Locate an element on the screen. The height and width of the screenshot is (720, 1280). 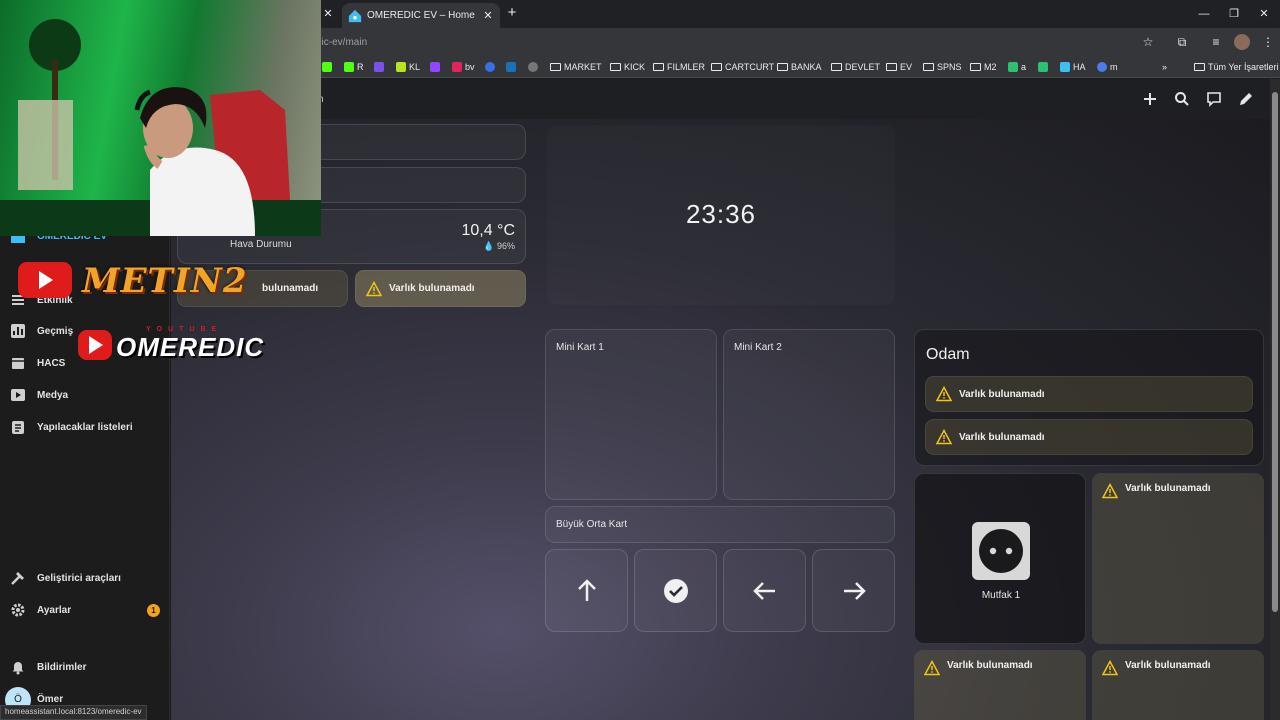
new-tab-button: + is located at coordinates (512, 13).